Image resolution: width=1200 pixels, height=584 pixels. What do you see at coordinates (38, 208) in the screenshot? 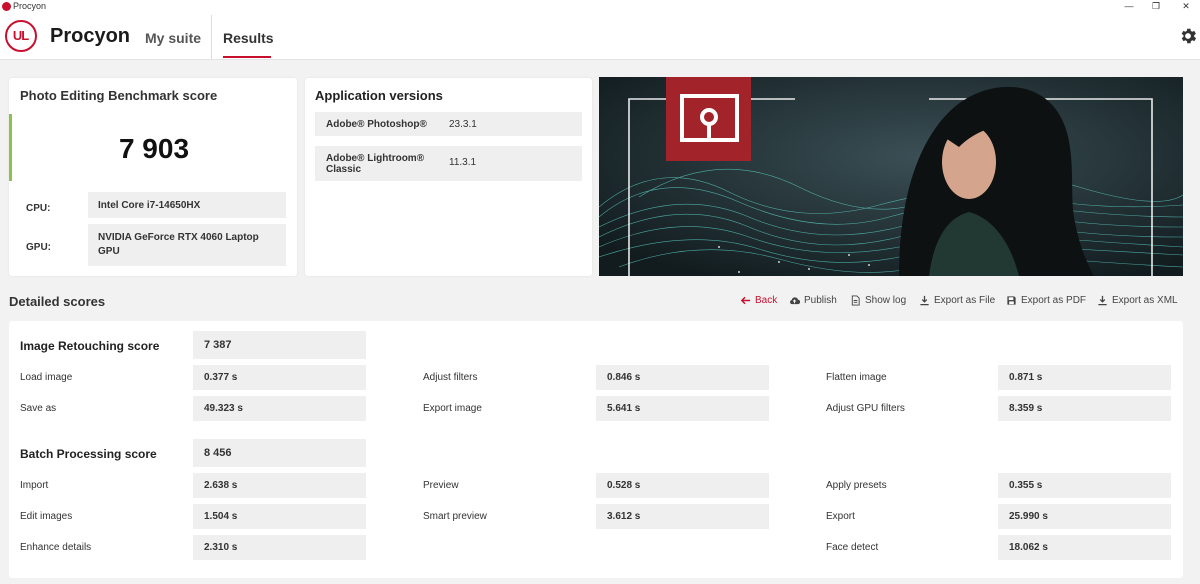
I see `cpu-label: CPU:` at bounding box center [38, 208].